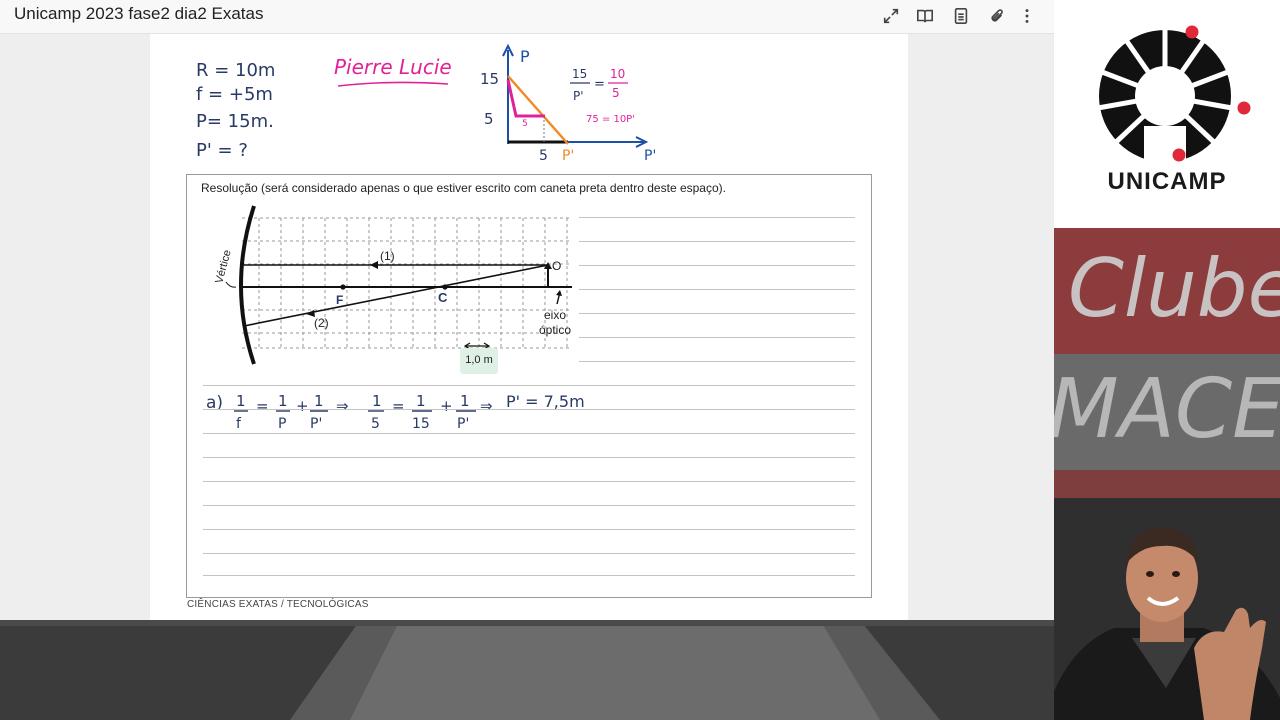  Describe the element at coordinates (568, 103) in the screenshot. I see `mini-graph: P 15 5 5 P' P' 5 15 P' = 10 5 75 = 10P'` at that location.